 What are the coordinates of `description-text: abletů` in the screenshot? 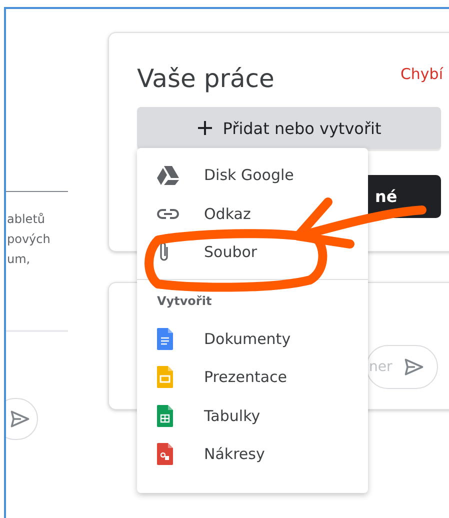 It's located at (26, 219).